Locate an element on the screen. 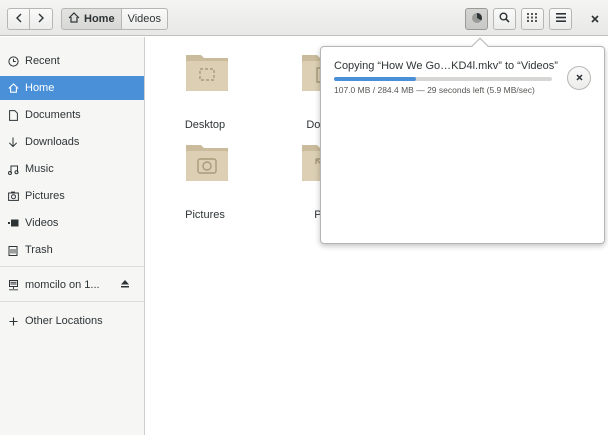  path-bar: Home Videos is located at coordinates (114, 19).